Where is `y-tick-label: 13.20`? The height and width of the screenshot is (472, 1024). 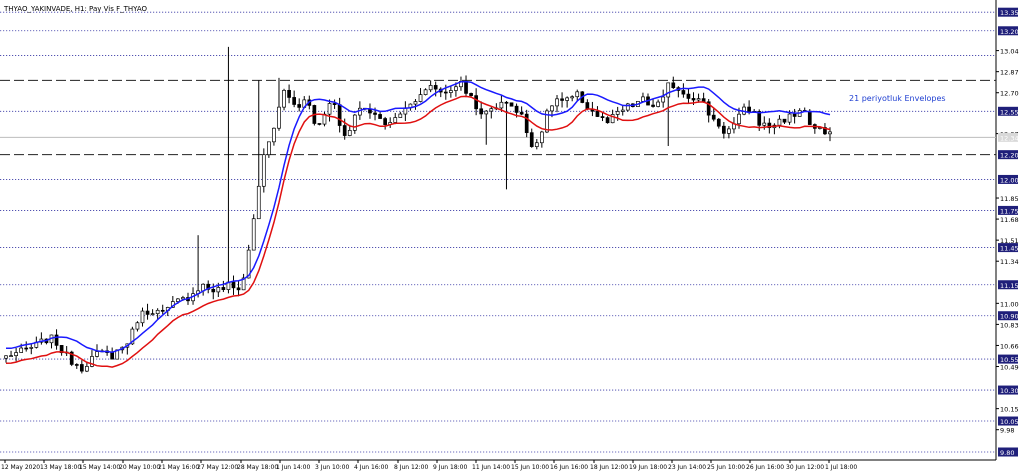
y-tick-label: 13.20 is located at coordinates (1009, 32).